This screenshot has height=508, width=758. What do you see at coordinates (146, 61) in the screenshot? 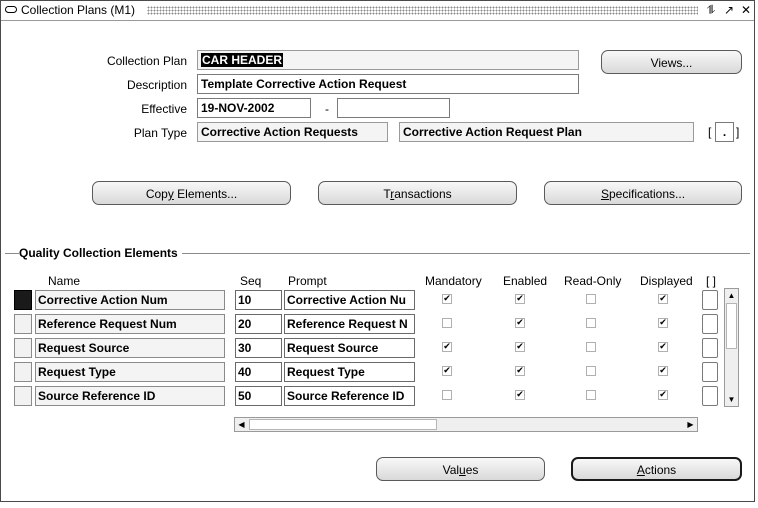
I see `collection-plan-label: Collection Plan` at bounding box center [146, 61].